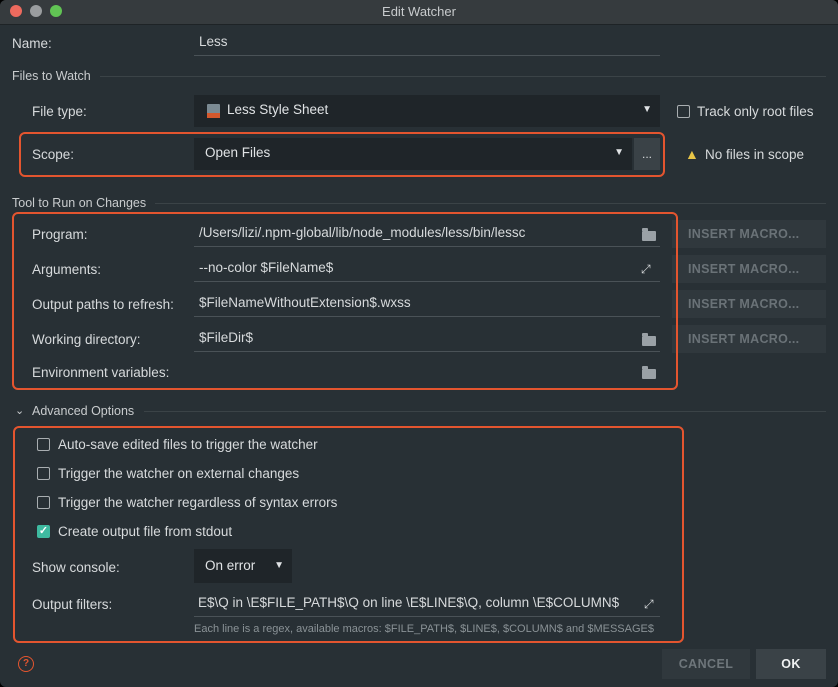 This screenshot has width=838, height=687. Describe the element at coordinates (83, 411) in the screenshot. I see `advanced-options-heading: Advanced Options` at that location.